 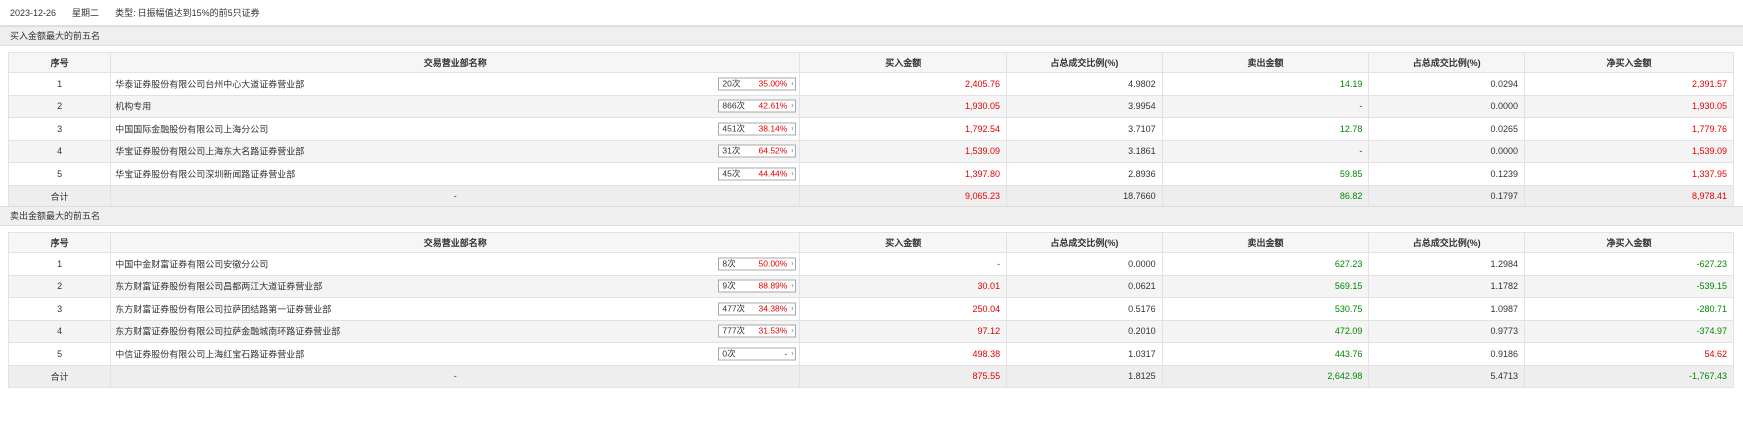 What do you see at coordinates (209, 151) in the screenshot?
I see `branch-name: 华宝证券股份有限公司上海东大名路证券营业部` at bounding box center [209, 151].